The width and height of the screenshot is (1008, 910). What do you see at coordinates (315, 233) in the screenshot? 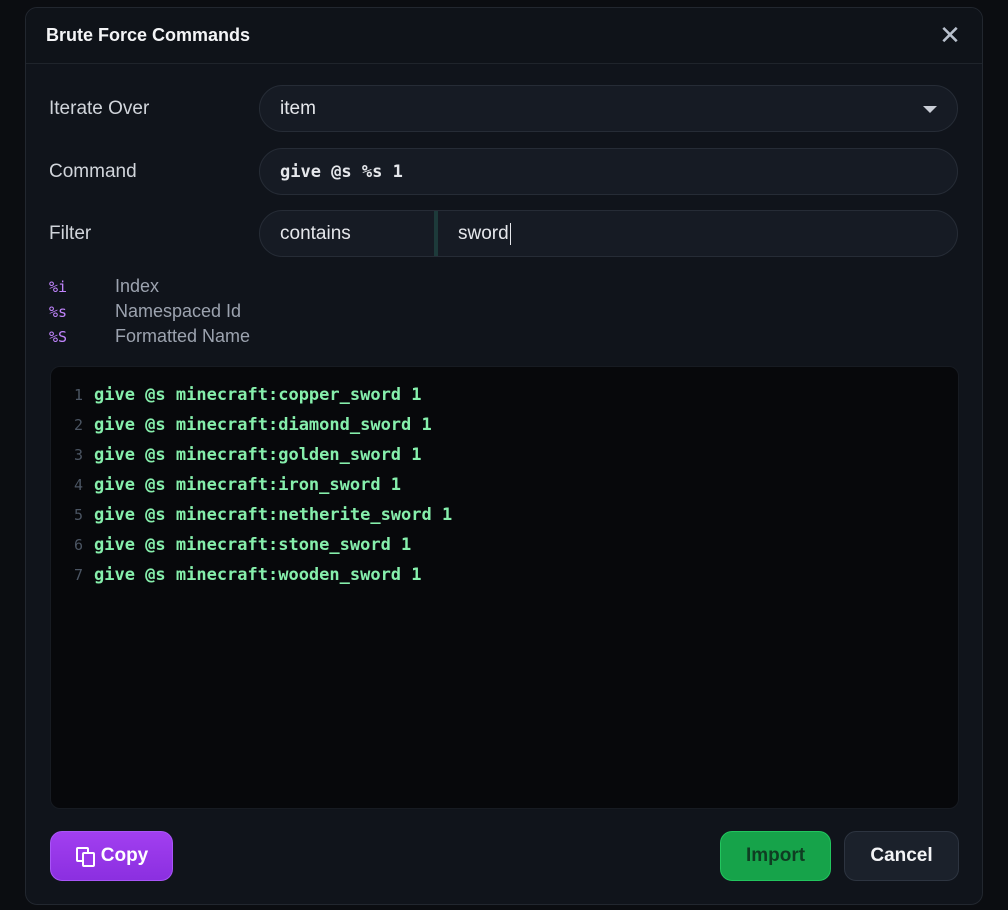
I see `filter-type-value: contains` at bounding box center [315, 233].